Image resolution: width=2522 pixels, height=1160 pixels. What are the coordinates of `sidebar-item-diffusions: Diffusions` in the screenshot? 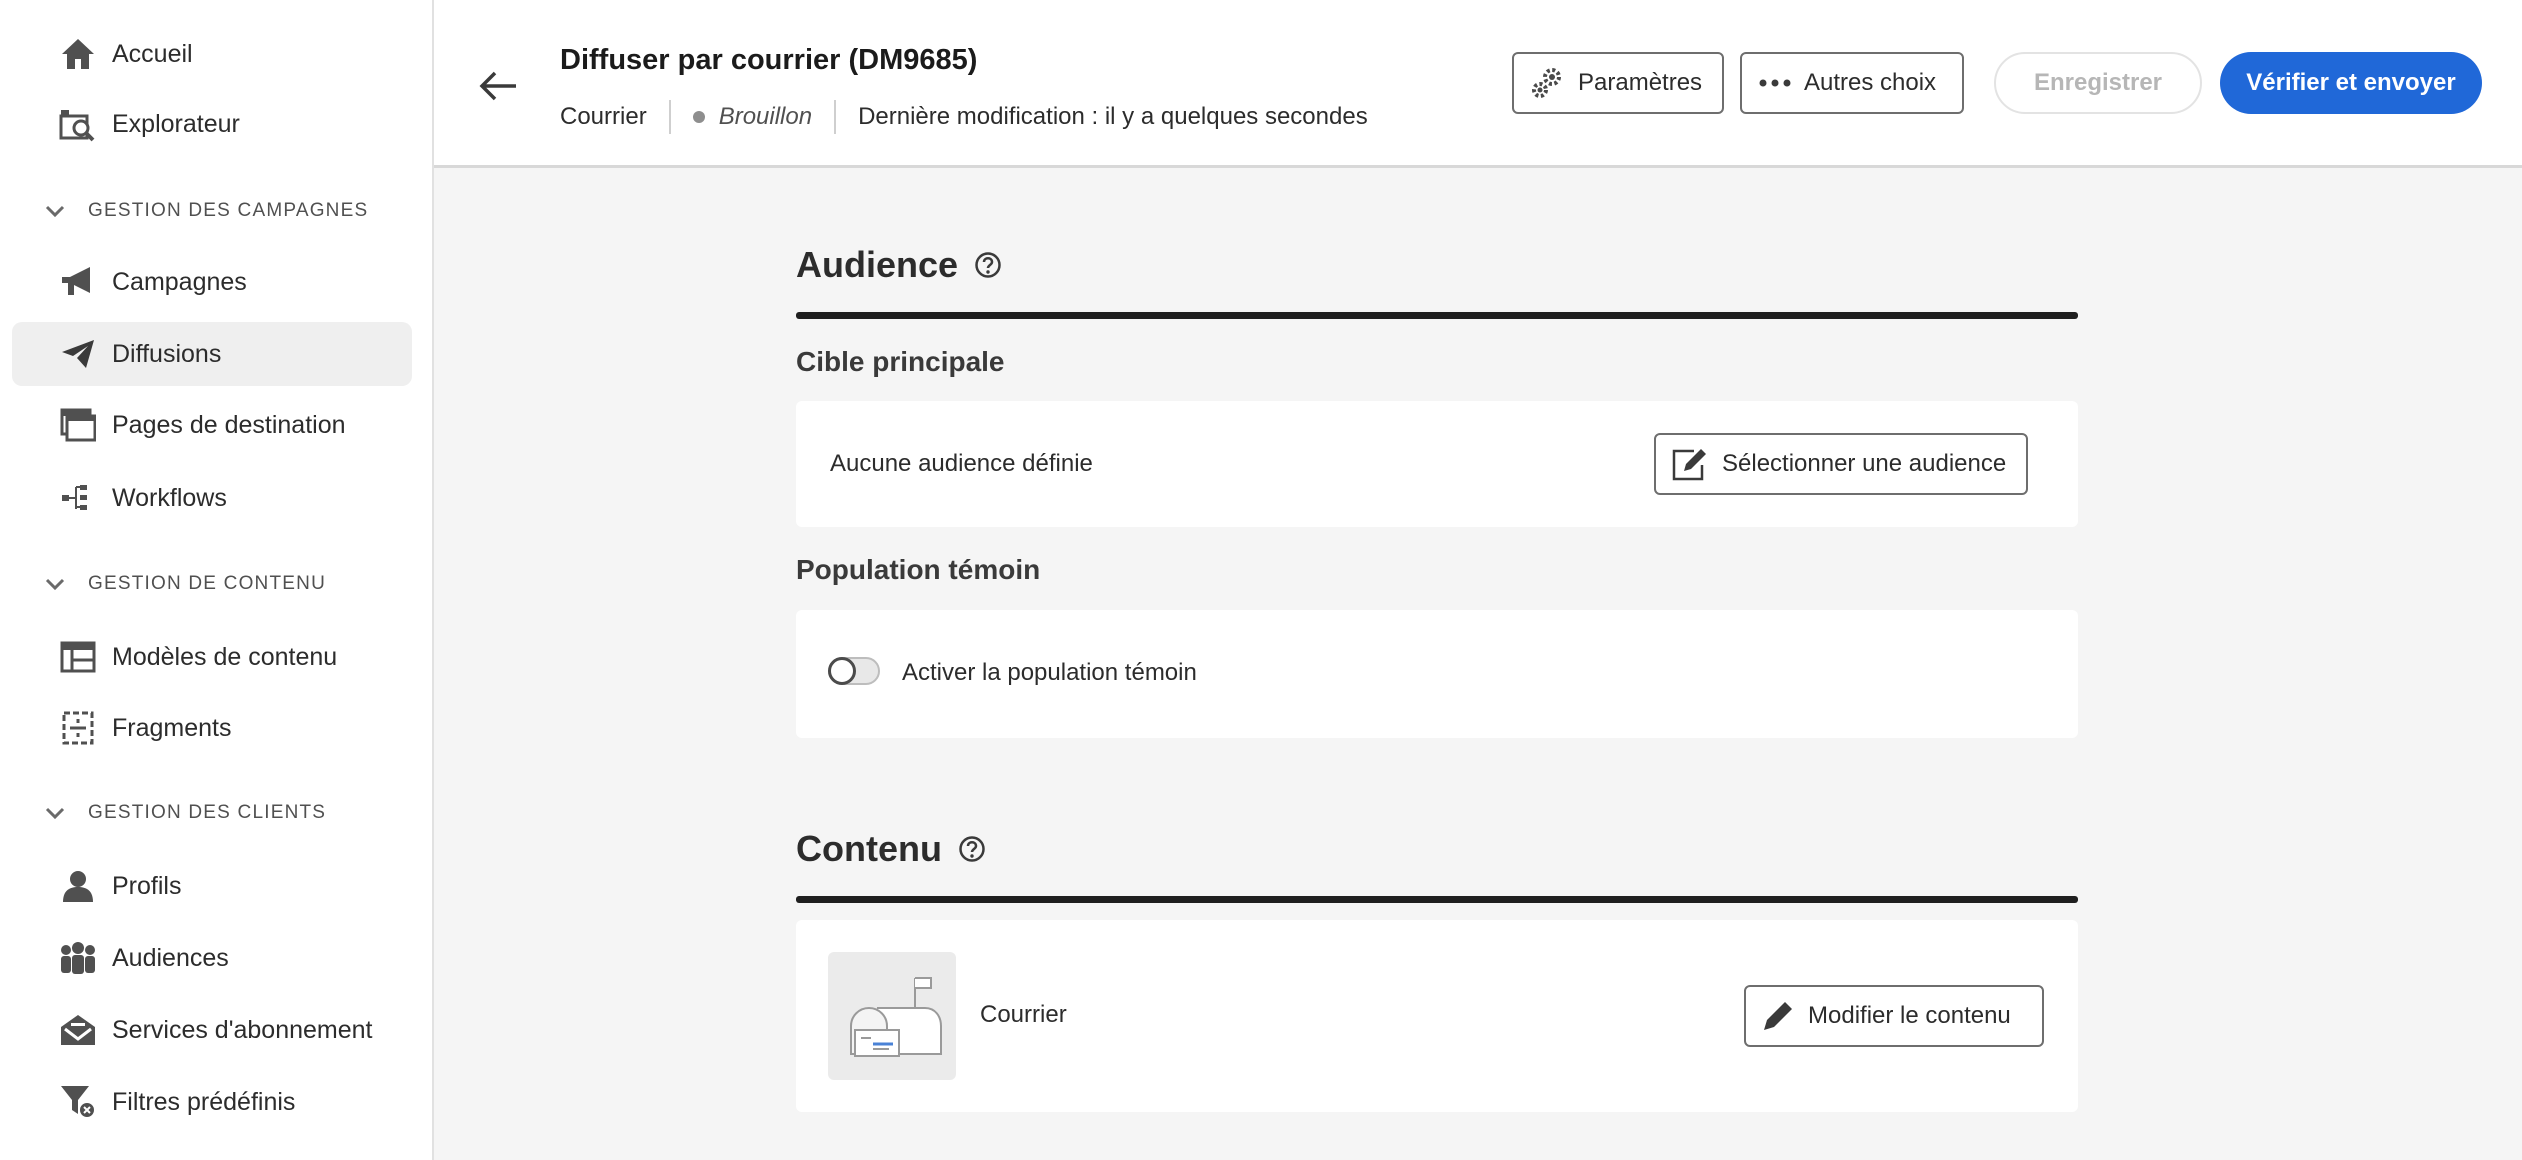 It's located at (212, 354).